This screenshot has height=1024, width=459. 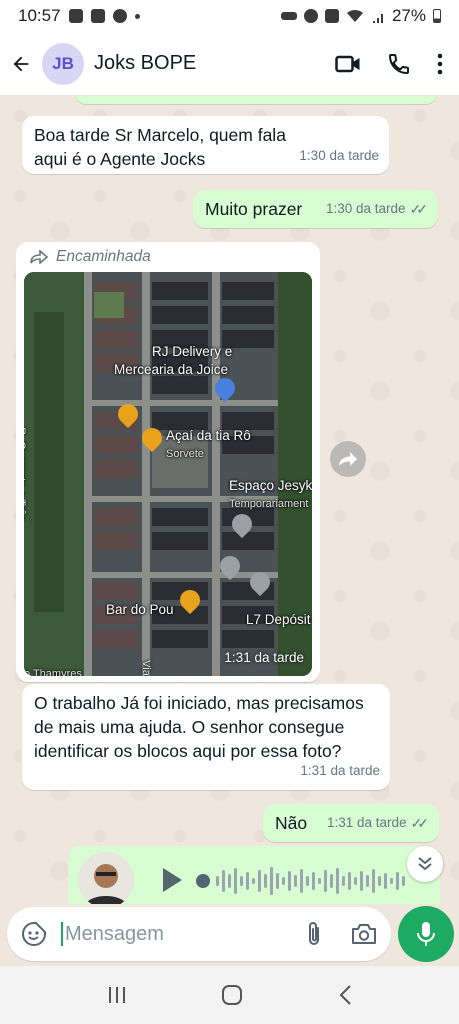 I want to click on chevron-down-icon, so click(x=425, y=864).